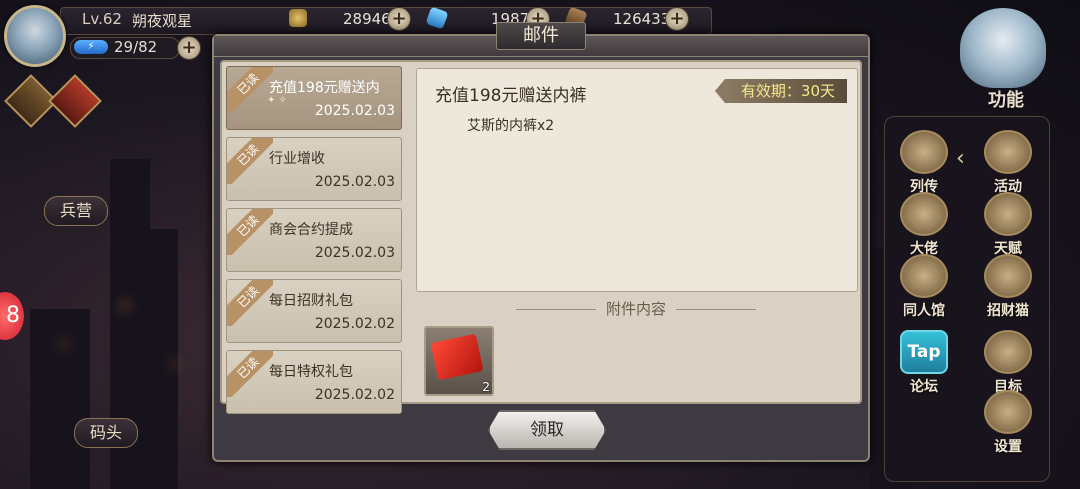  Describe the element at coordinates (91, 47) in the screenshot. I see `lightning-icon: ⚡` at that location.